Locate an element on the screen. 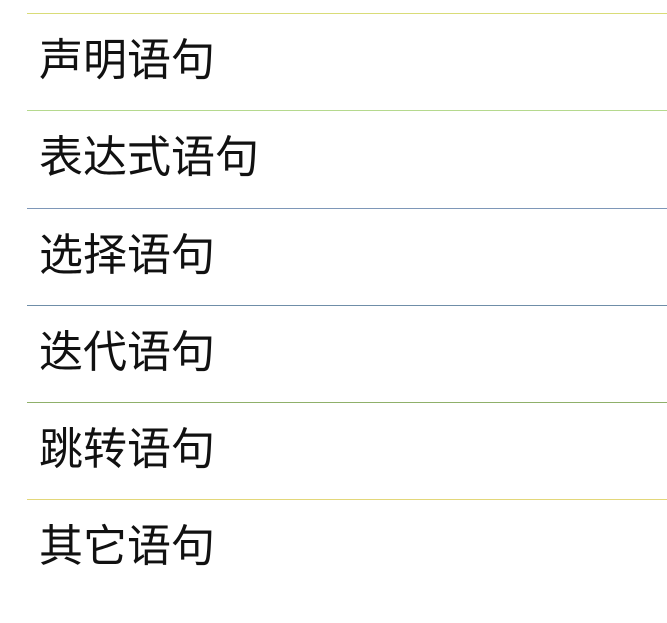 Image resolution: width=667 pixels, height=623 pixels. item-label-selection: 选择语句 is located at coordinates (127, 255).